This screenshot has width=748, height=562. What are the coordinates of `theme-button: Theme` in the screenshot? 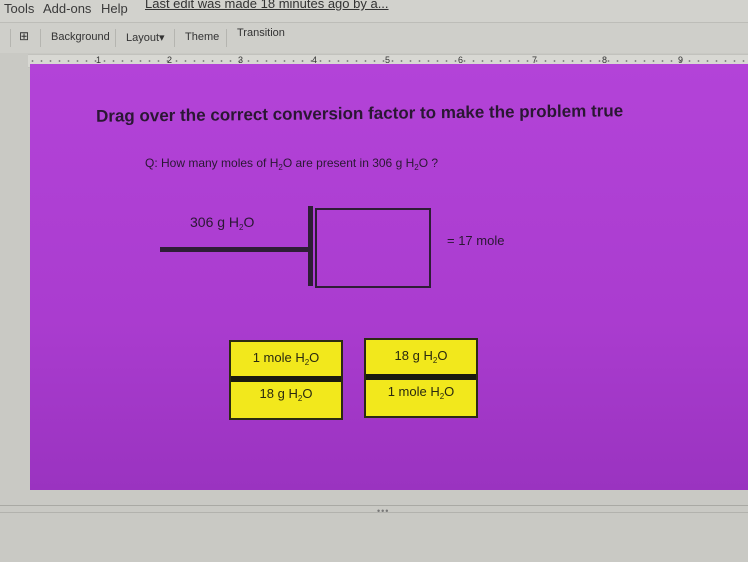 It's located at (202, 37).